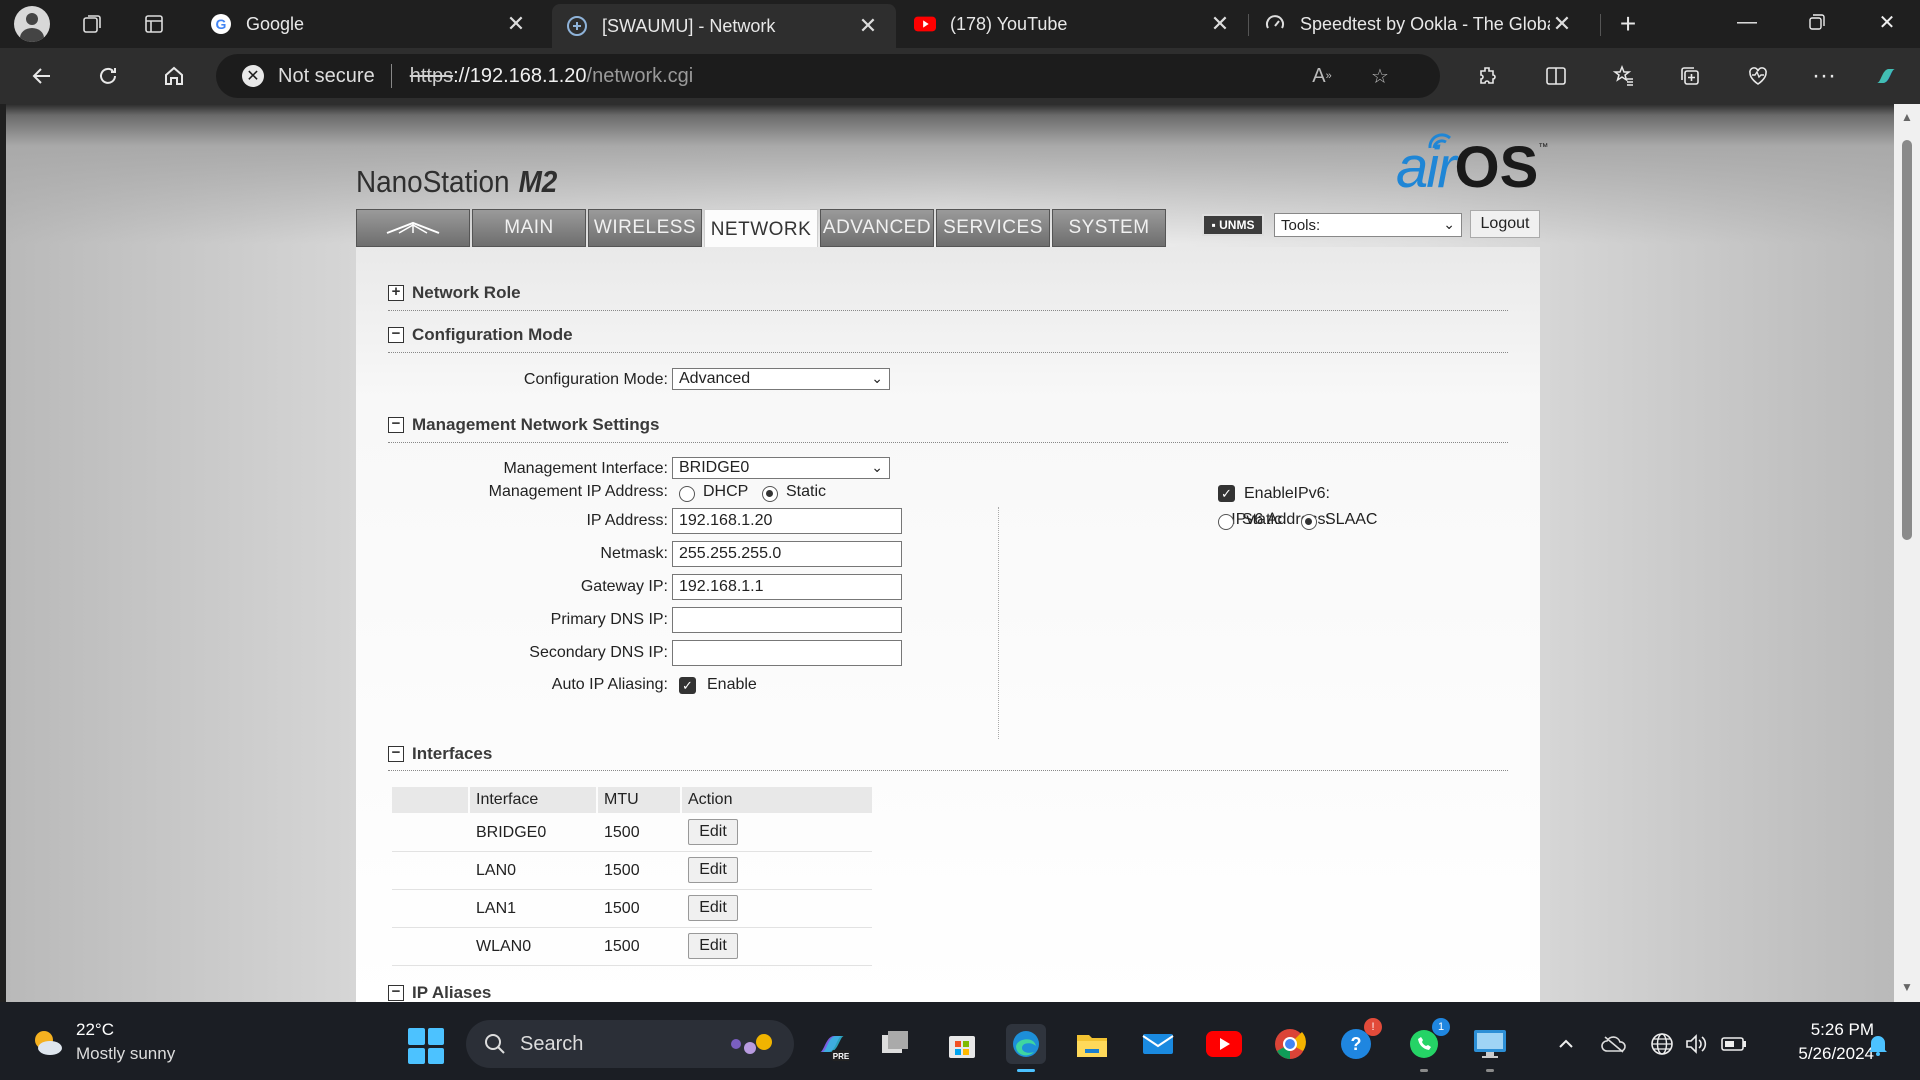  I want to click on secondary-dns-input, so click(787, 653).